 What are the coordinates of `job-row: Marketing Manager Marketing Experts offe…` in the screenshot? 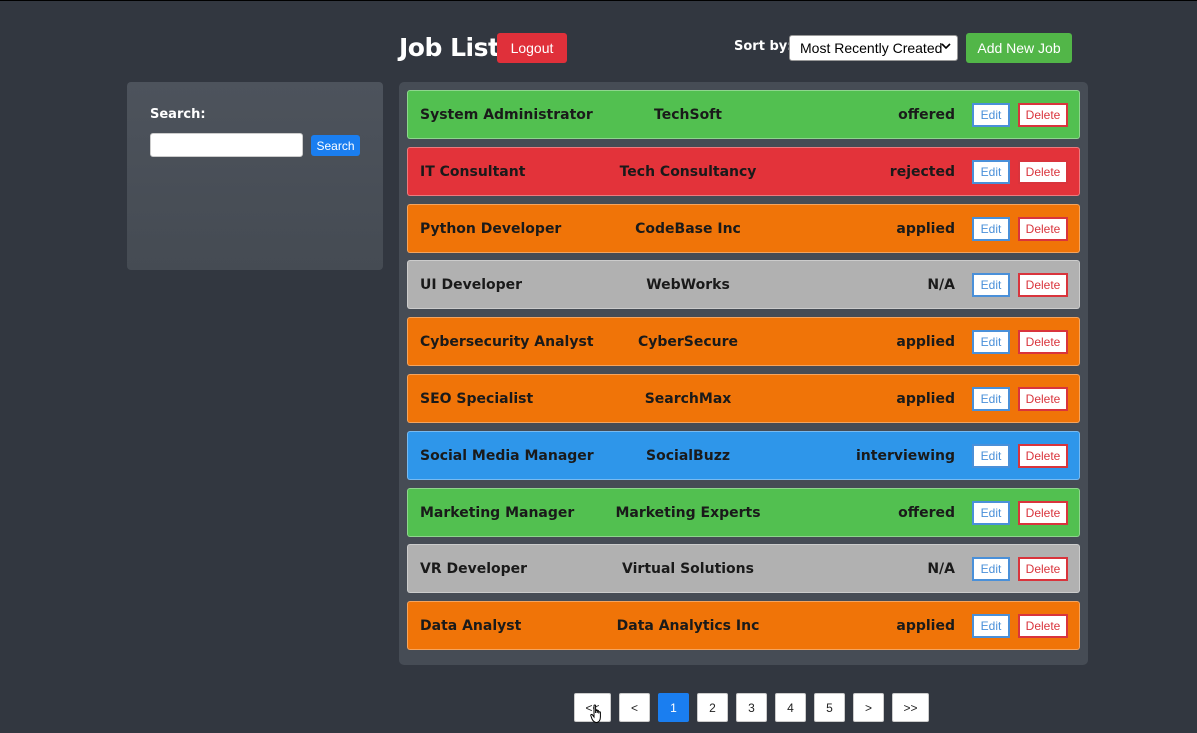 It's located at (743, 512).